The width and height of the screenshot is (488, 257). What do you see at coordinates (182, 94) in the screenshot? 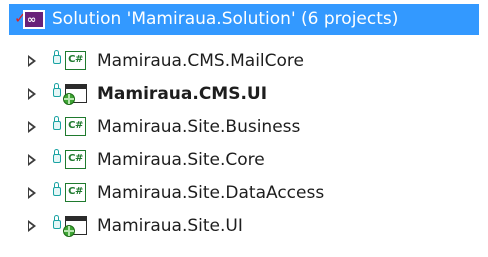
I see `project-label-startup: Mamiraua.CMS.UI` at bounding box center [182, 94].